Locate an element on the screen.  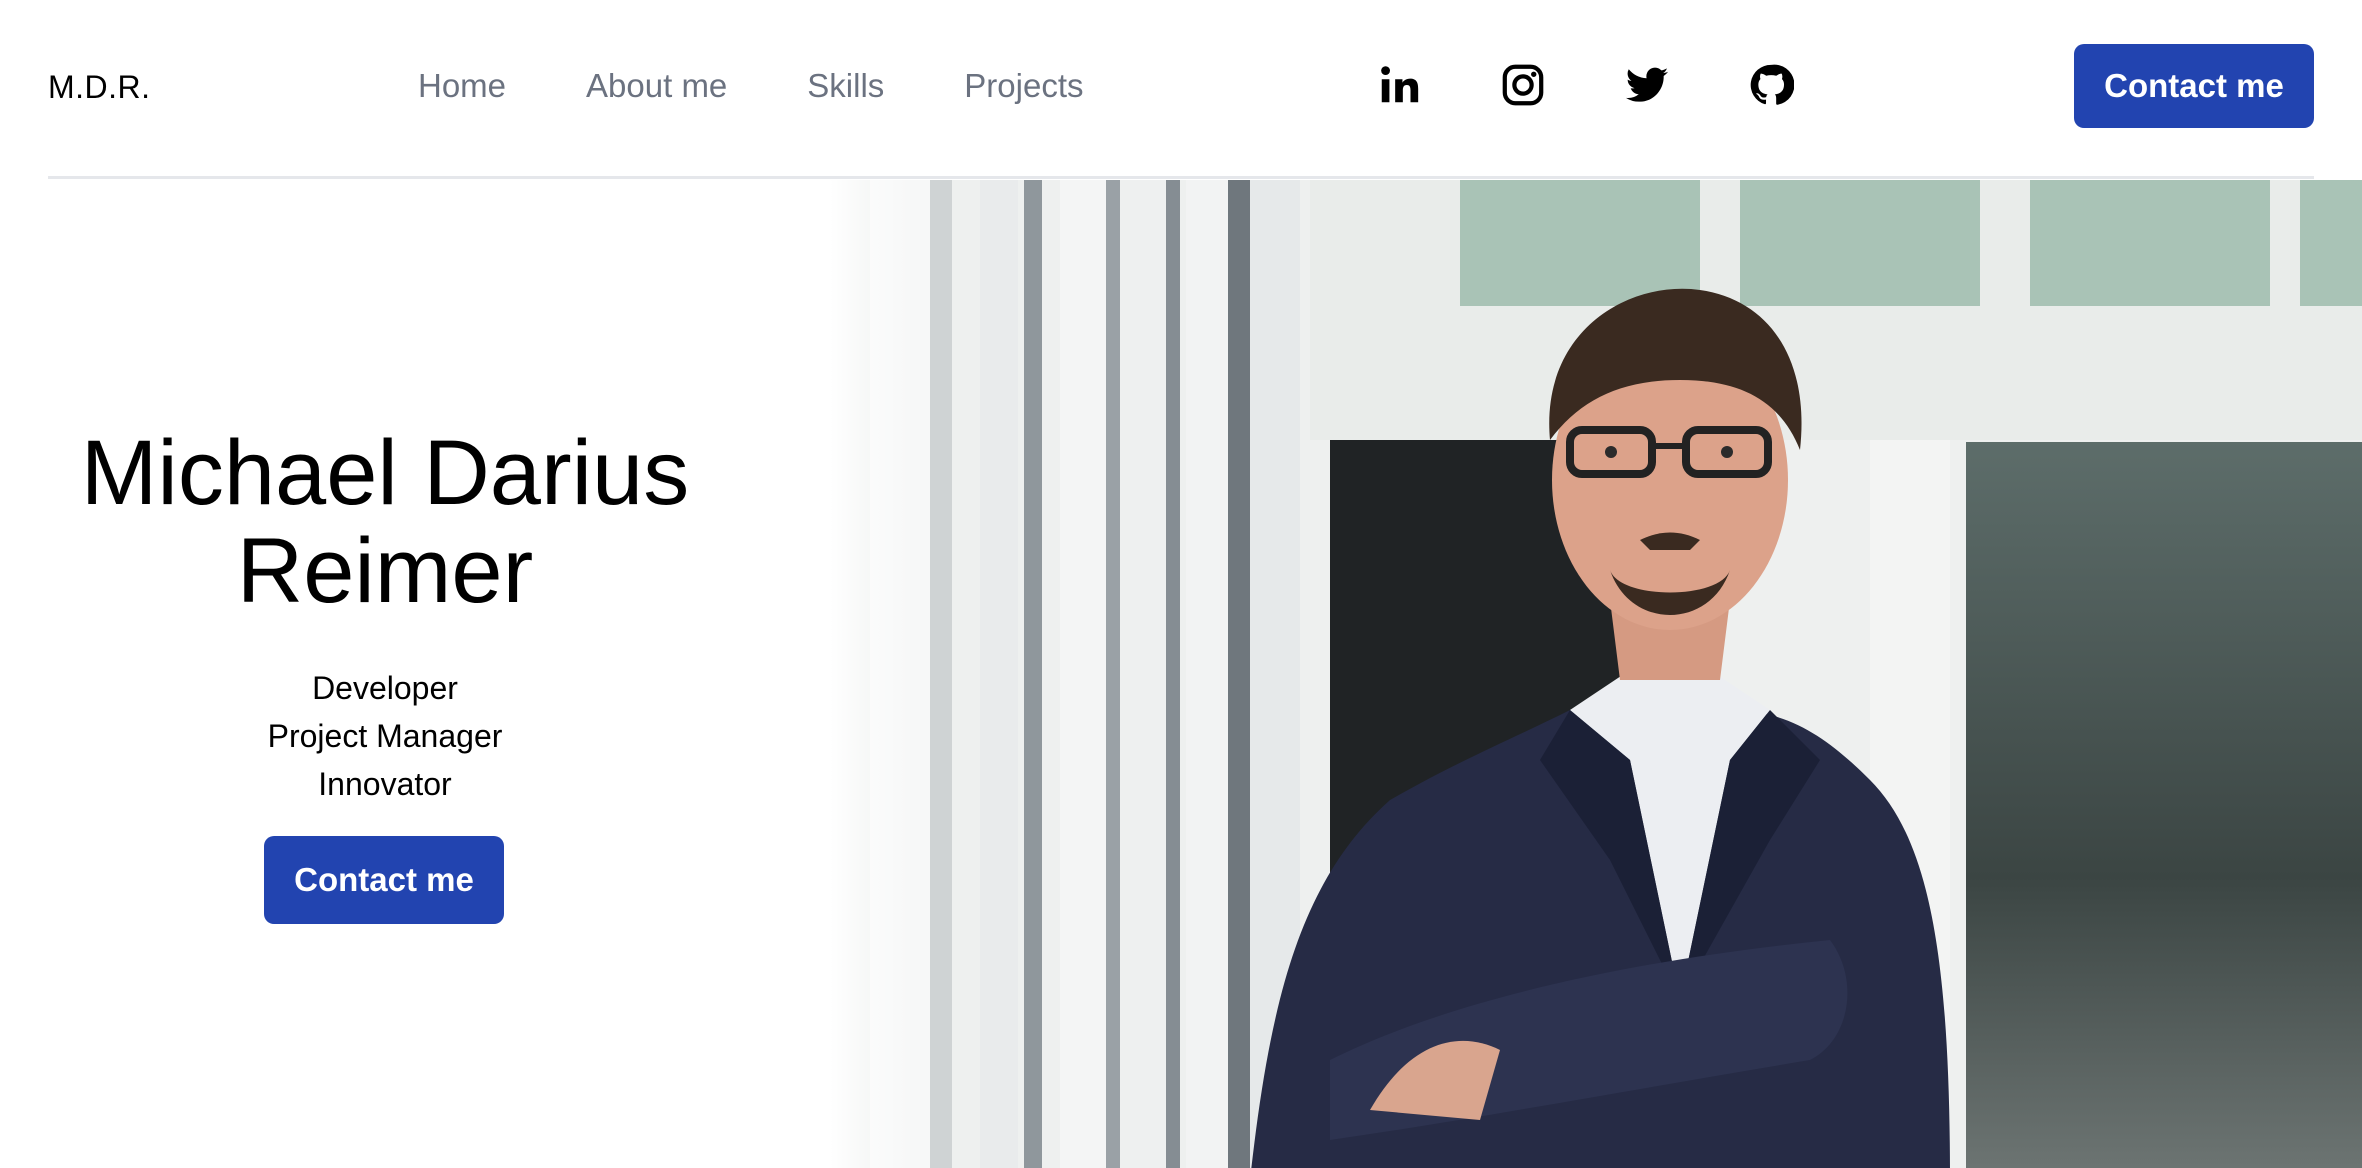
header-contact-button: Contact me is located at coordinates (2194, 86).